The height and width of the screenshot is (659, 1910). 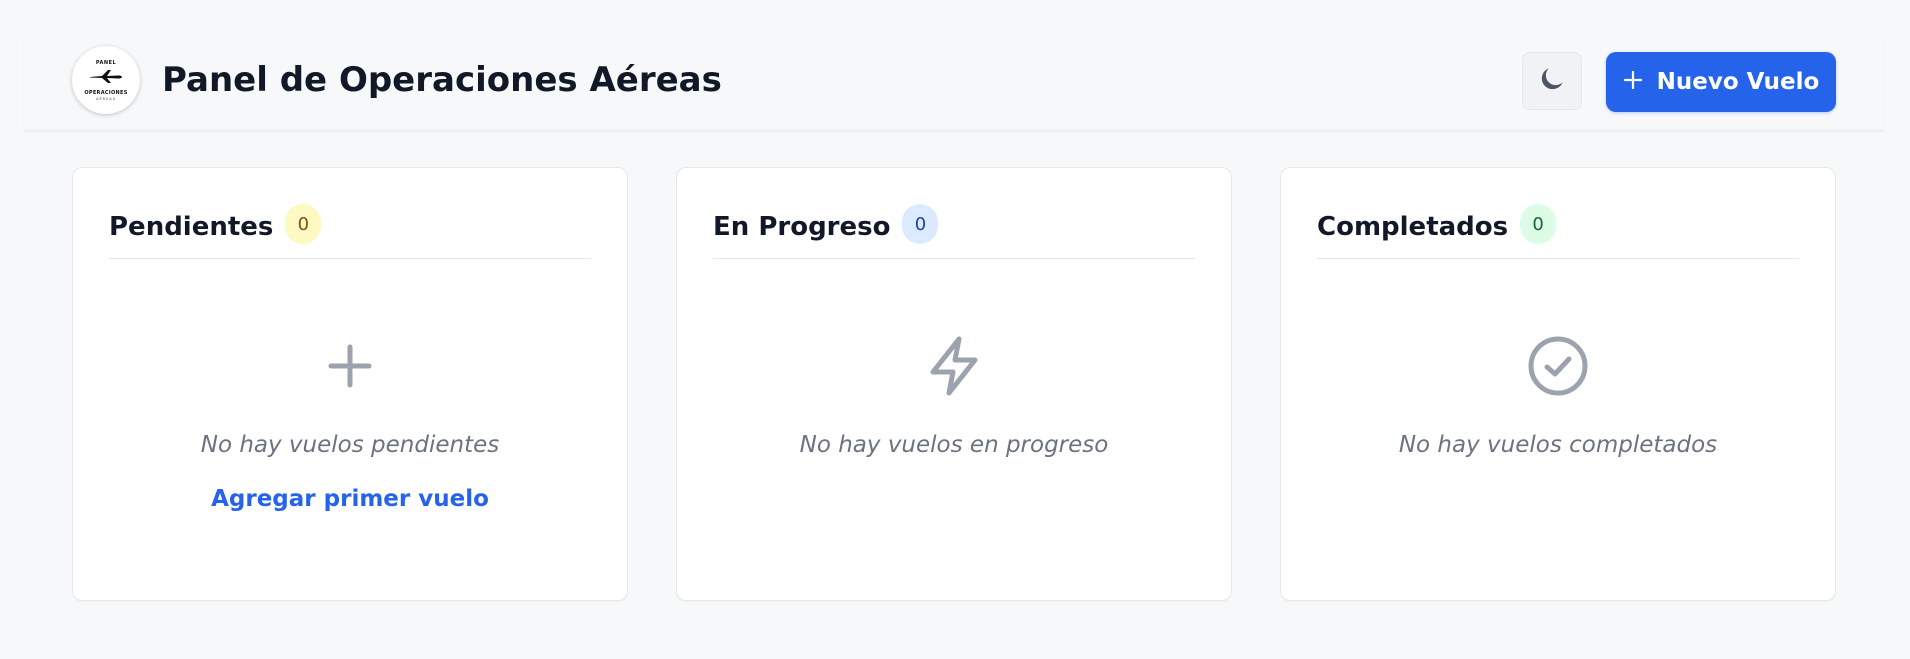 What do you see at coordinates (442, 80) in the screenshot?
I see `page-title: Panel de Operaciones Aéreas` at bounding box center [442, 80].